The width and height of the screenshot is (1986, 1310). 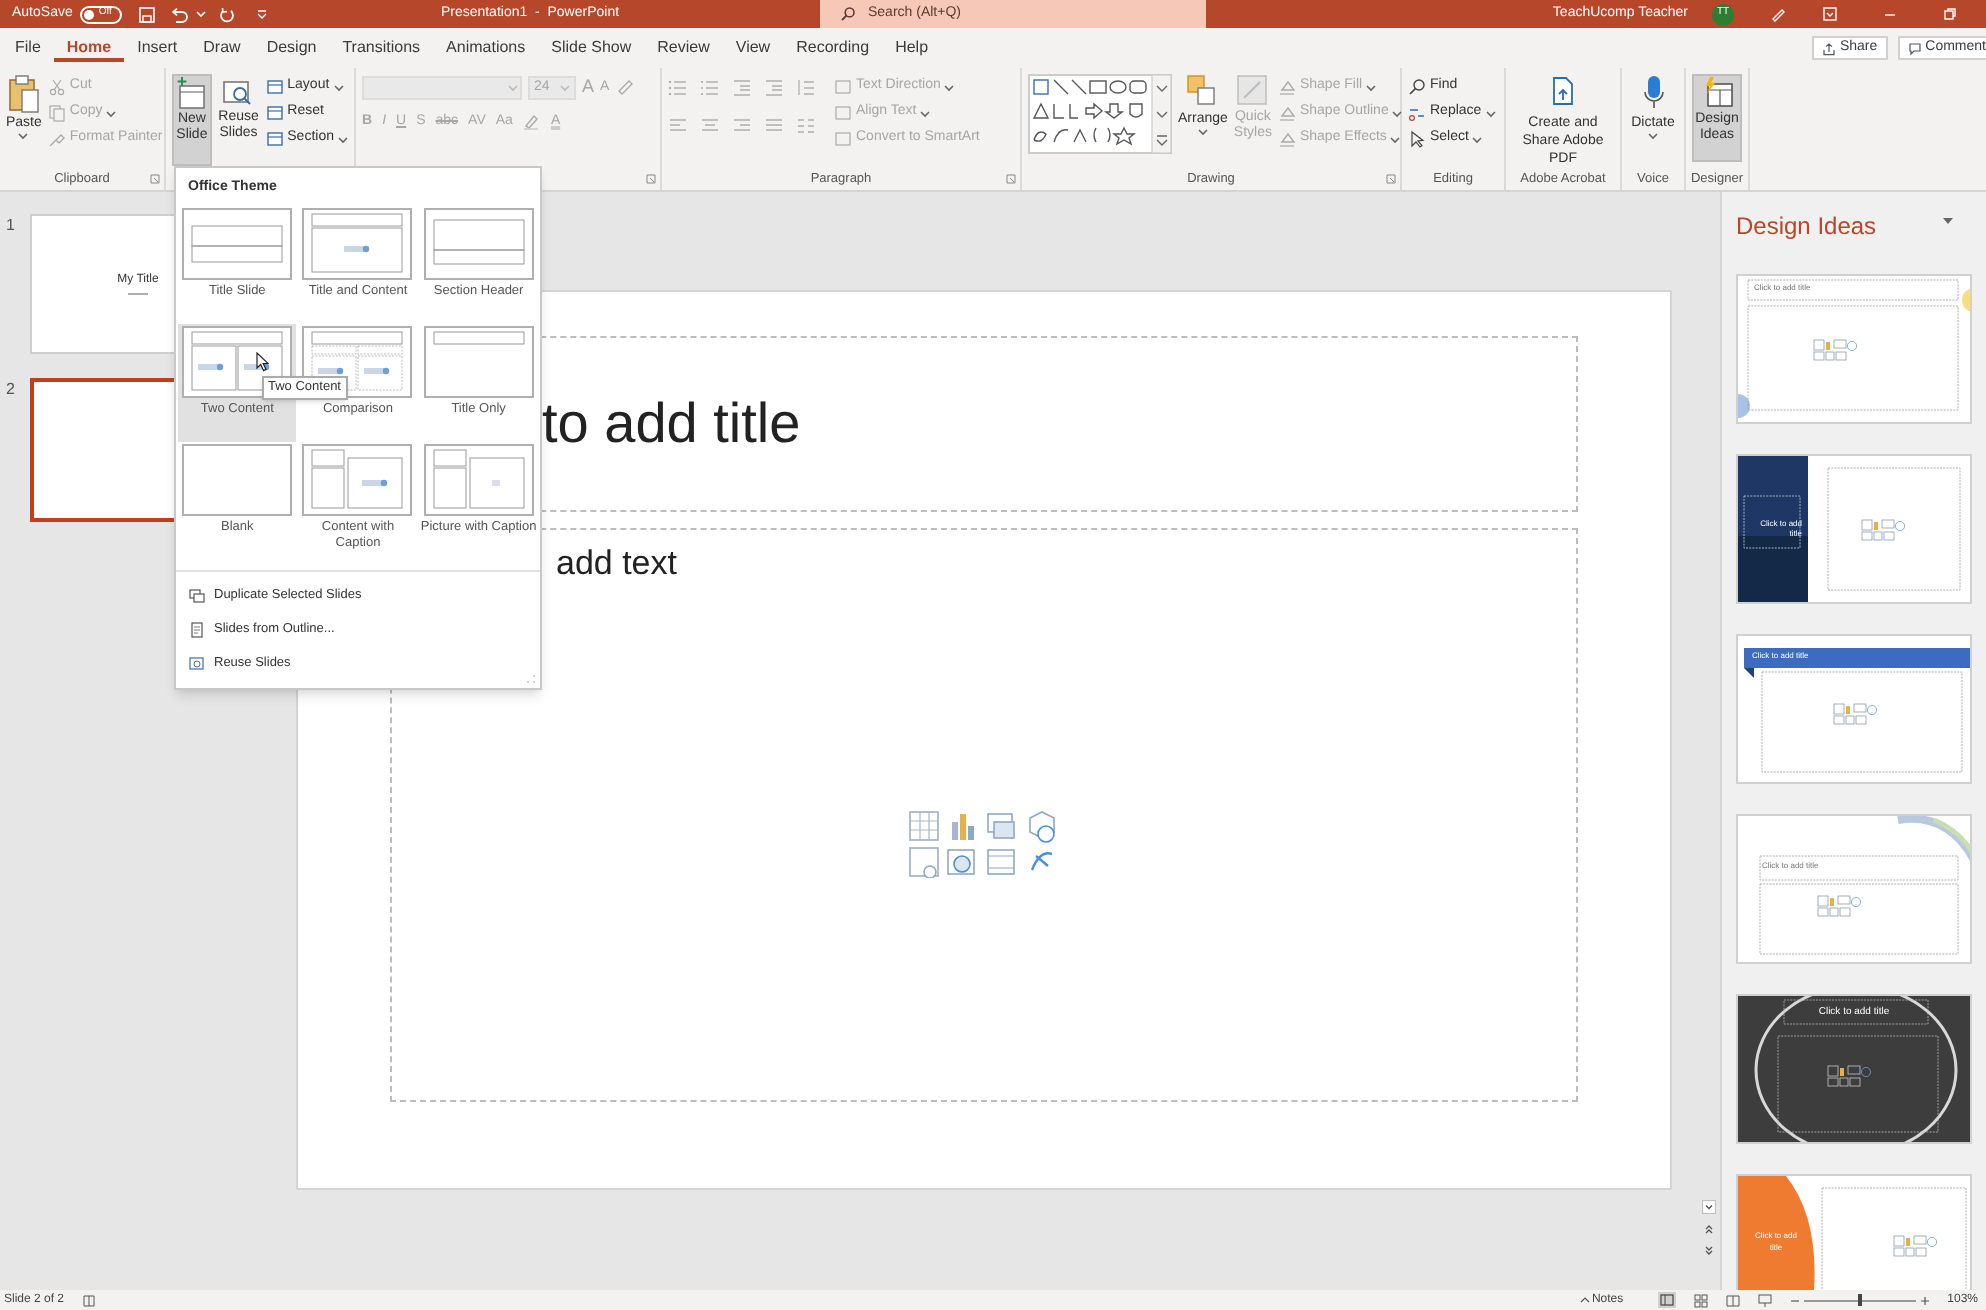 I want to click on align-right-icon, so click(x=742, y=126).